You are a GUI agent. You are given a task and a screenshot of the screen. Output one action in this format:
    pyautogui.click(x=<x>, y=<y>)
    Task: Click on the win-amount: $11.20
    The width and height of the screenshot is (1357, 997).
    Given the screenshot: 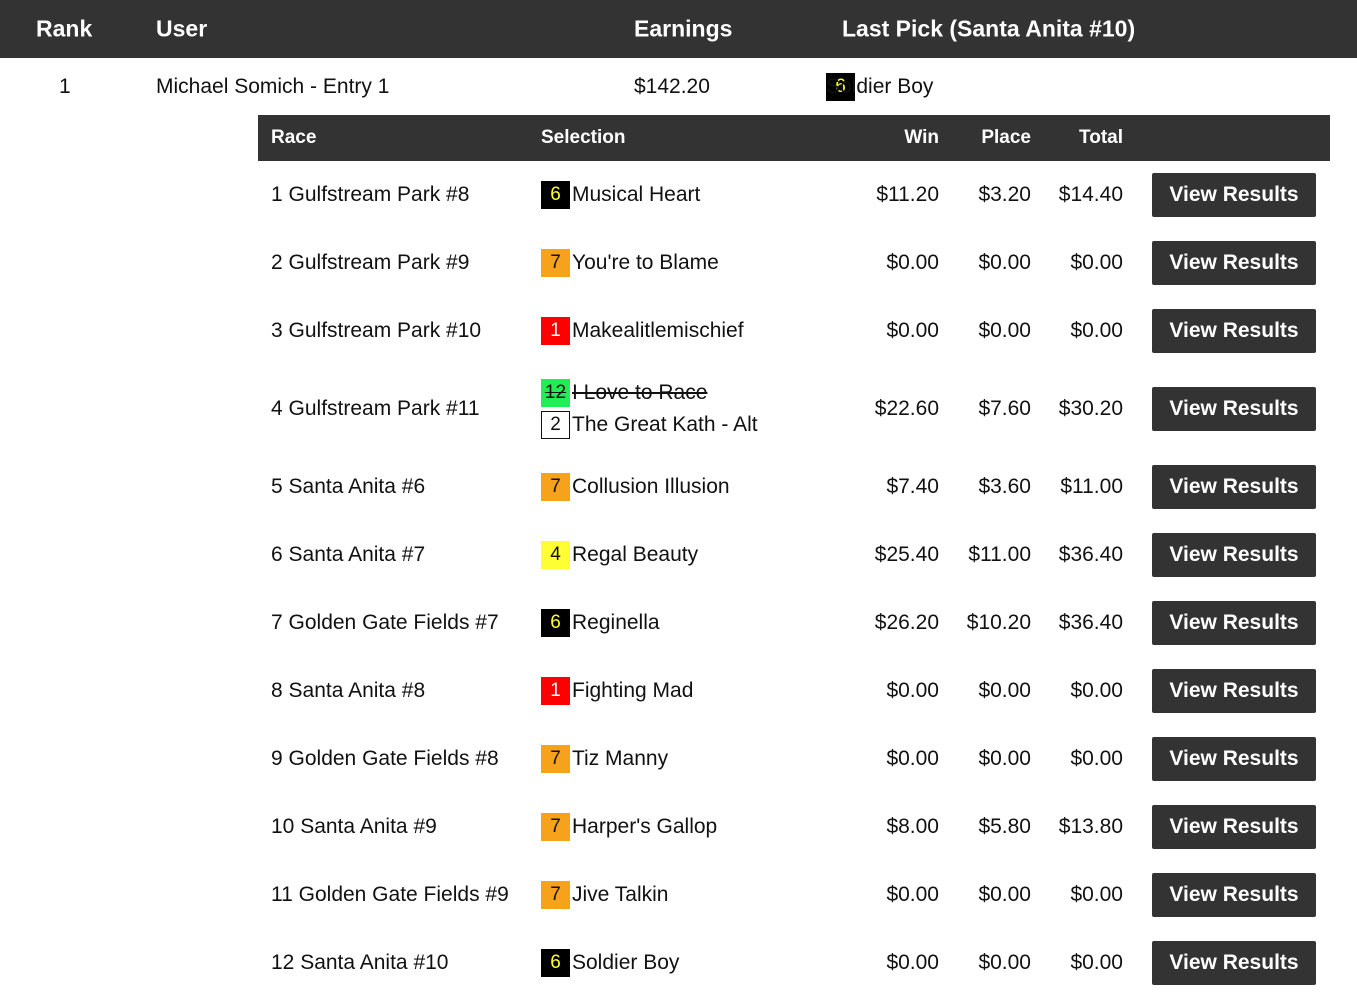 What is the action you would take?
    pyautogui.click(x=907, y=194)
    